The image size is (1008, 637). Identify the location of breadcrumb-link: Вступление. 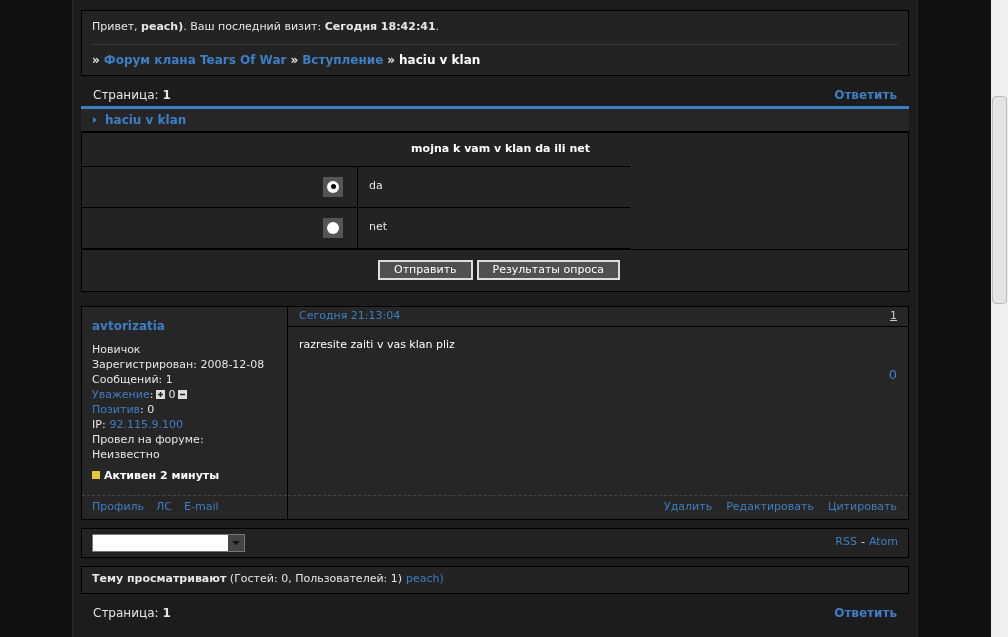
(343, 59).